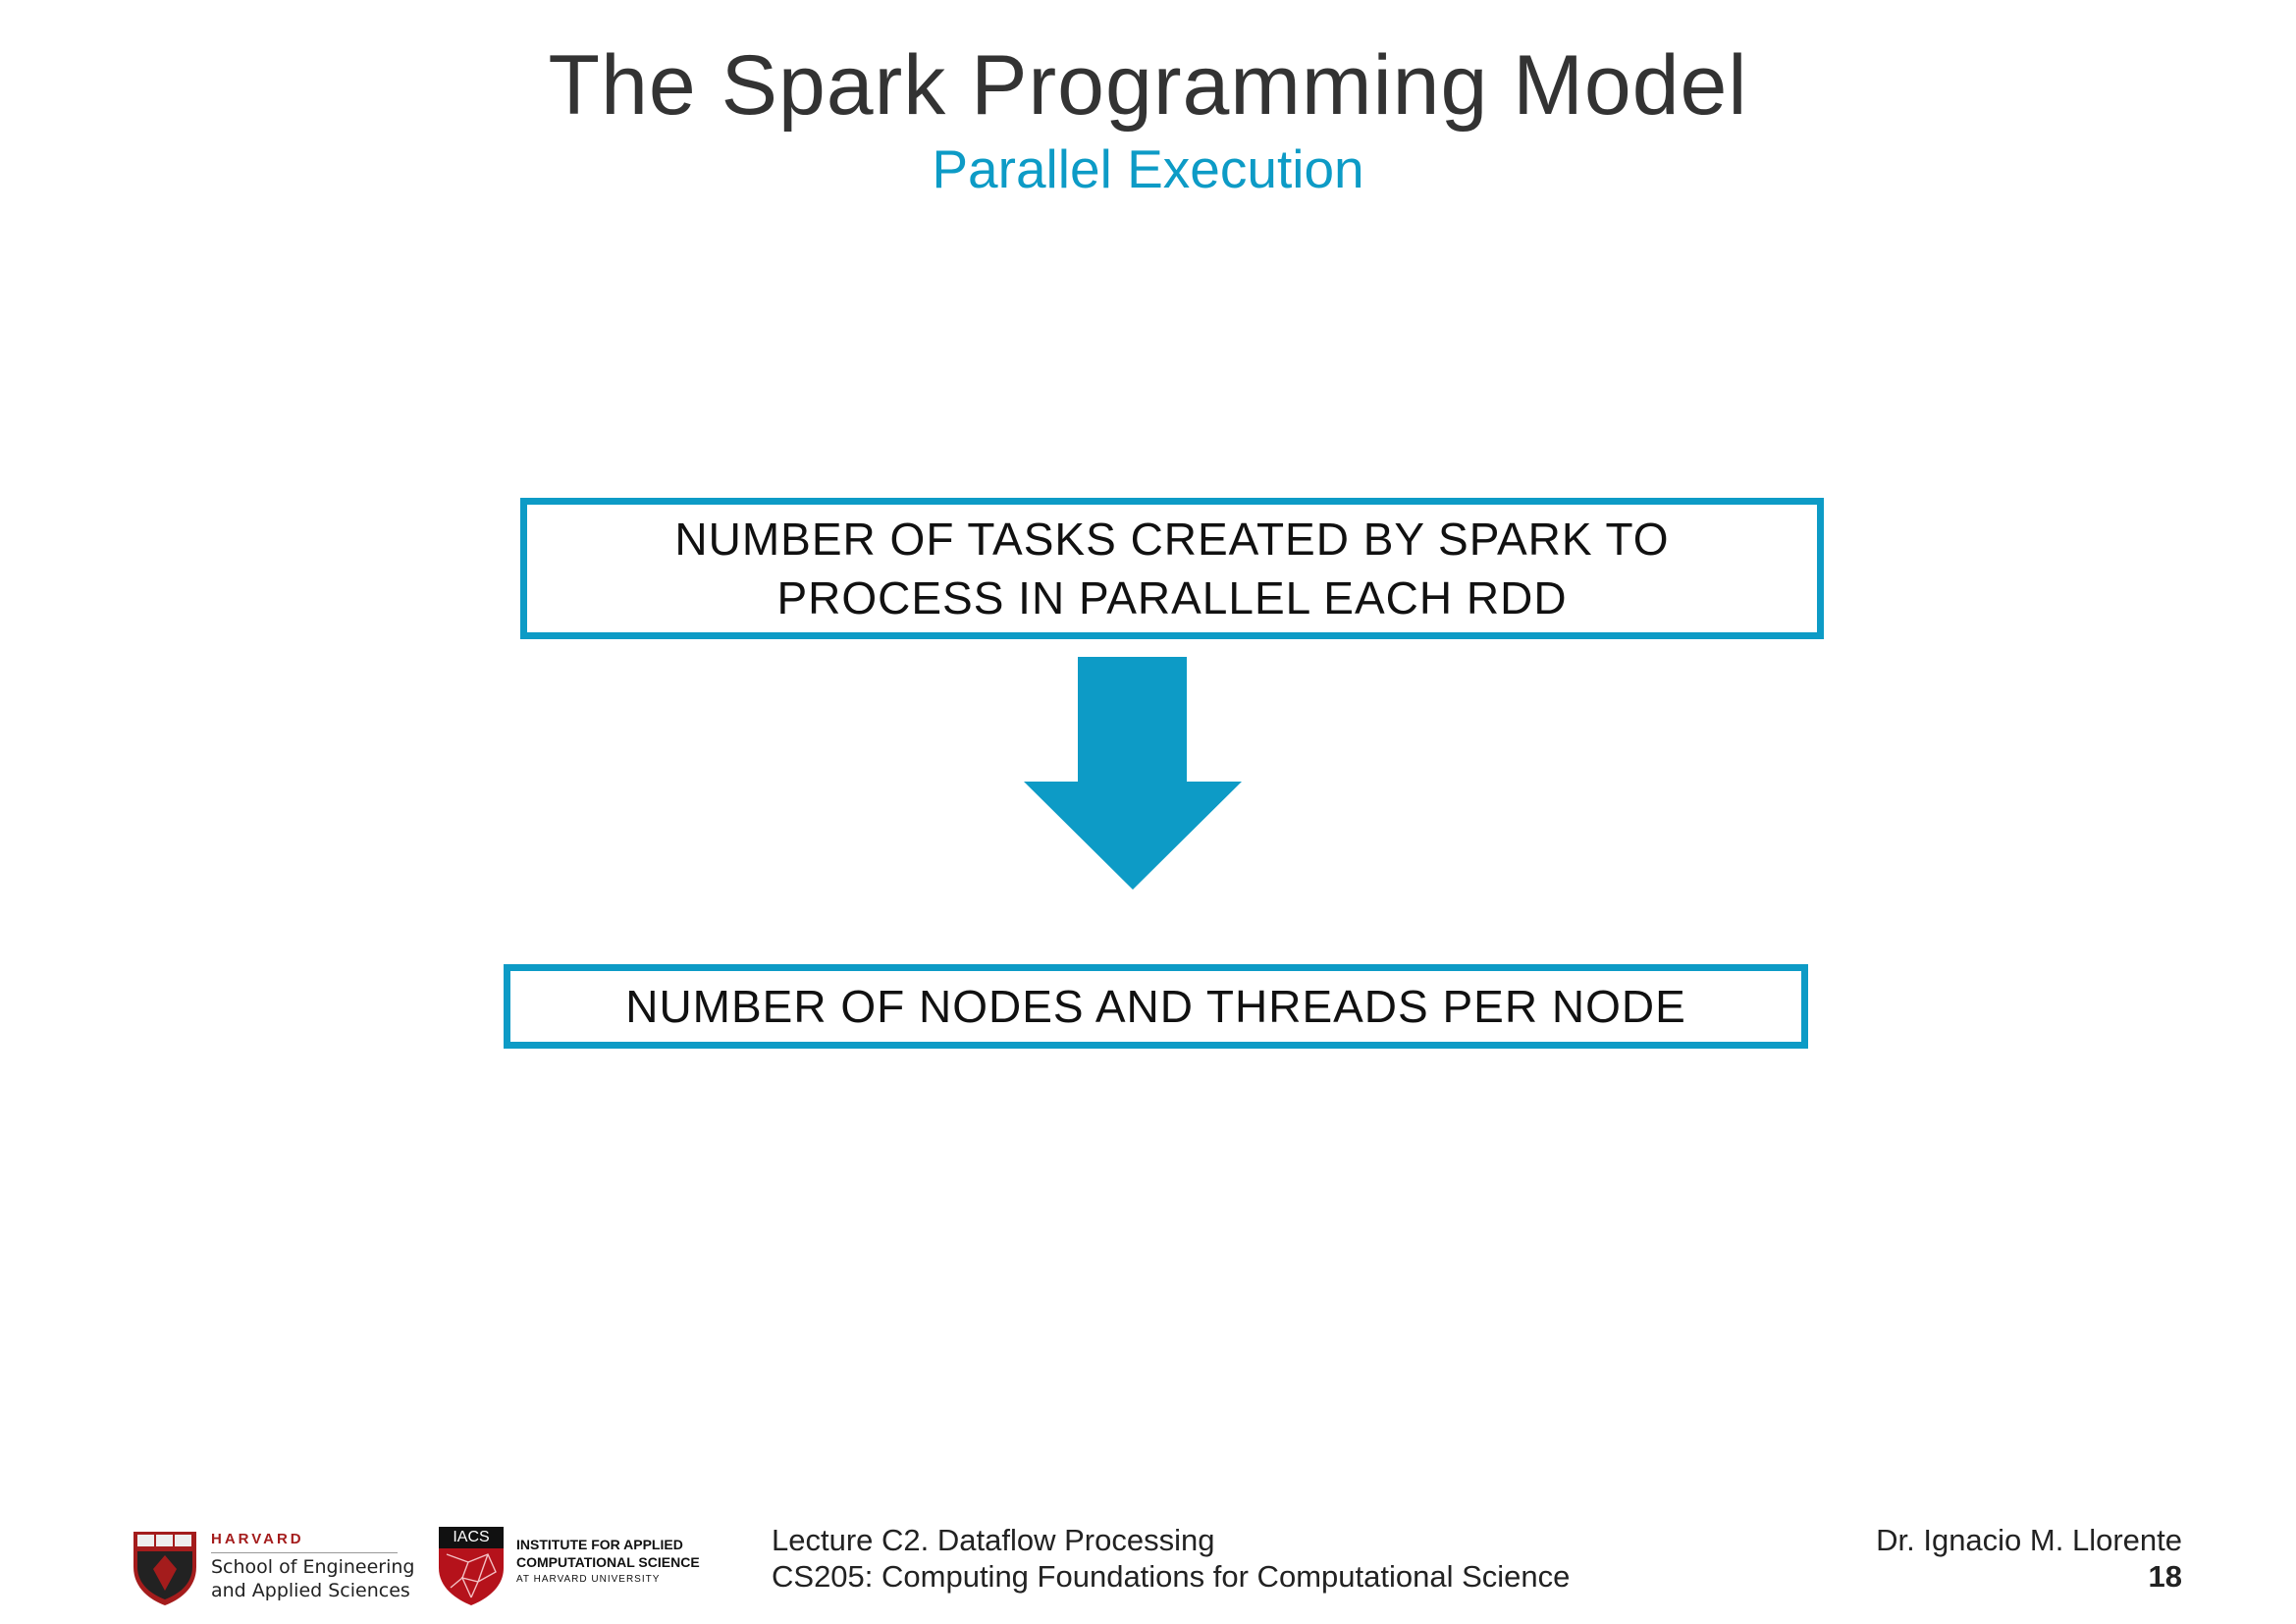 The height and width of the screenshot is (1624, 2296). I want to click on arrow-shape, so click(1133, 773).